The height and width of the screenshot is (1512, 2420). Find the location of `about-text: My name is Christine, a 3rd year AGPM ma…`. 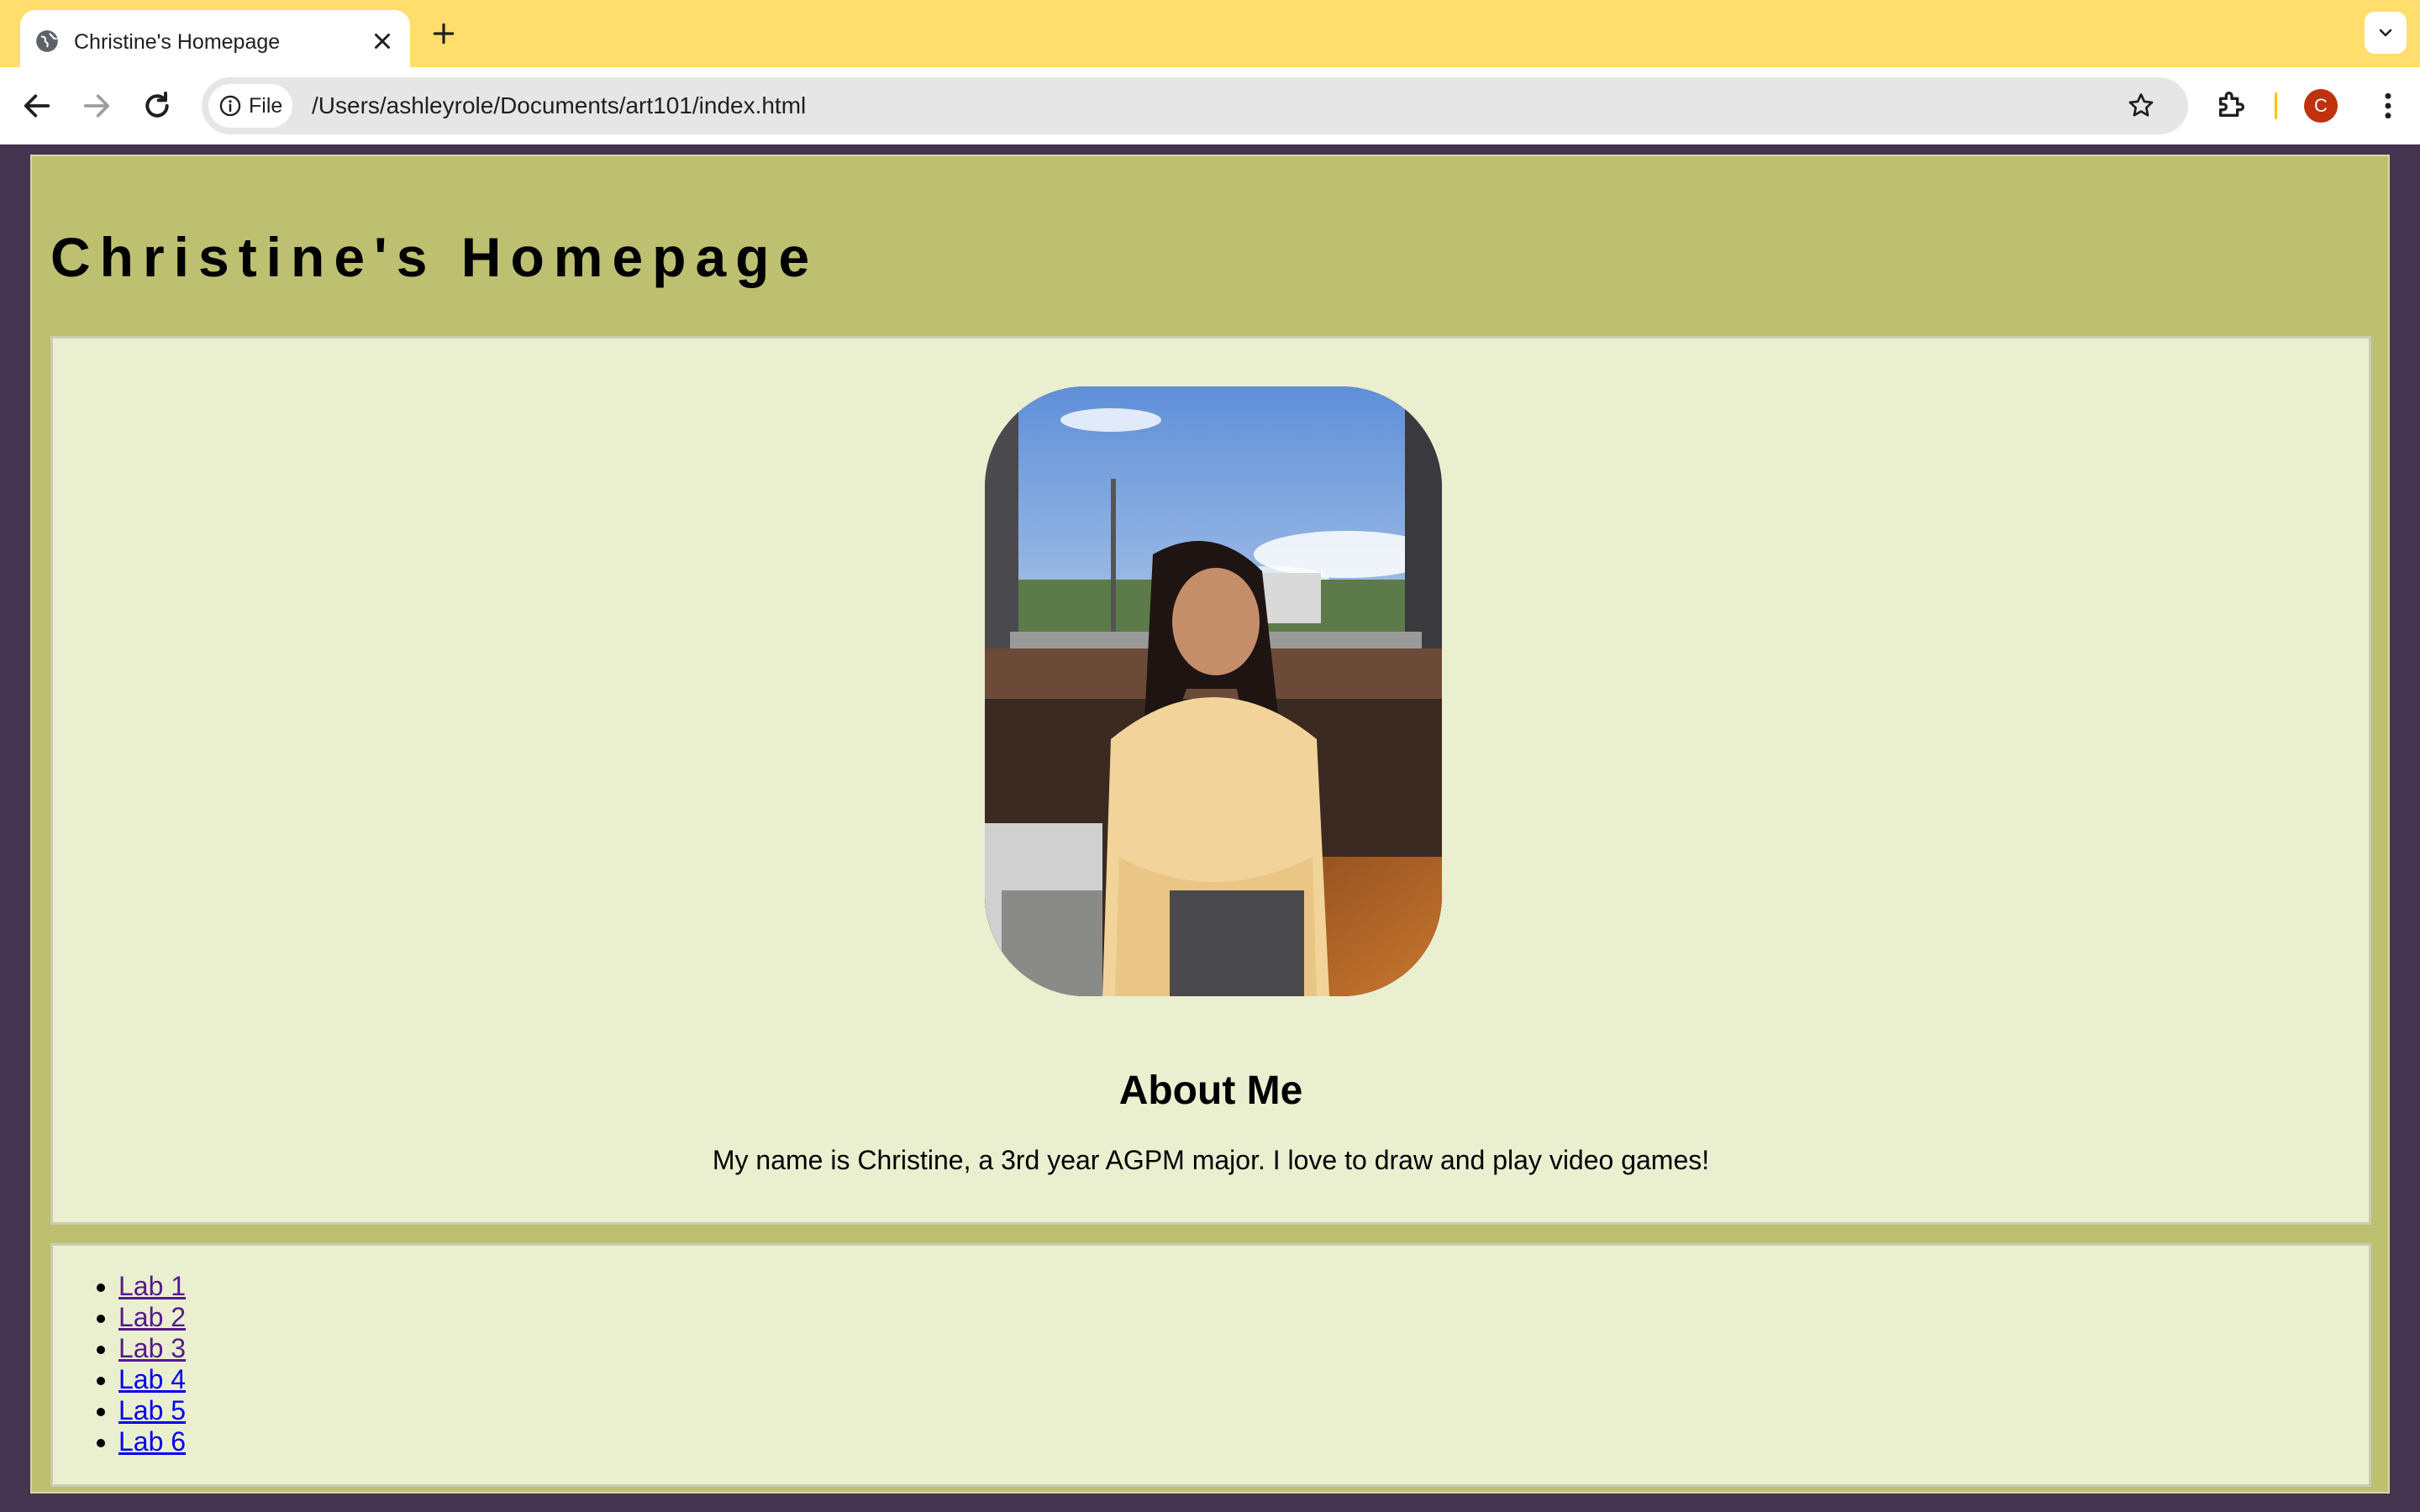

about-text: My name is Christine, a 3rd year AGPM ma… is located at coordinates (1211, 1160).